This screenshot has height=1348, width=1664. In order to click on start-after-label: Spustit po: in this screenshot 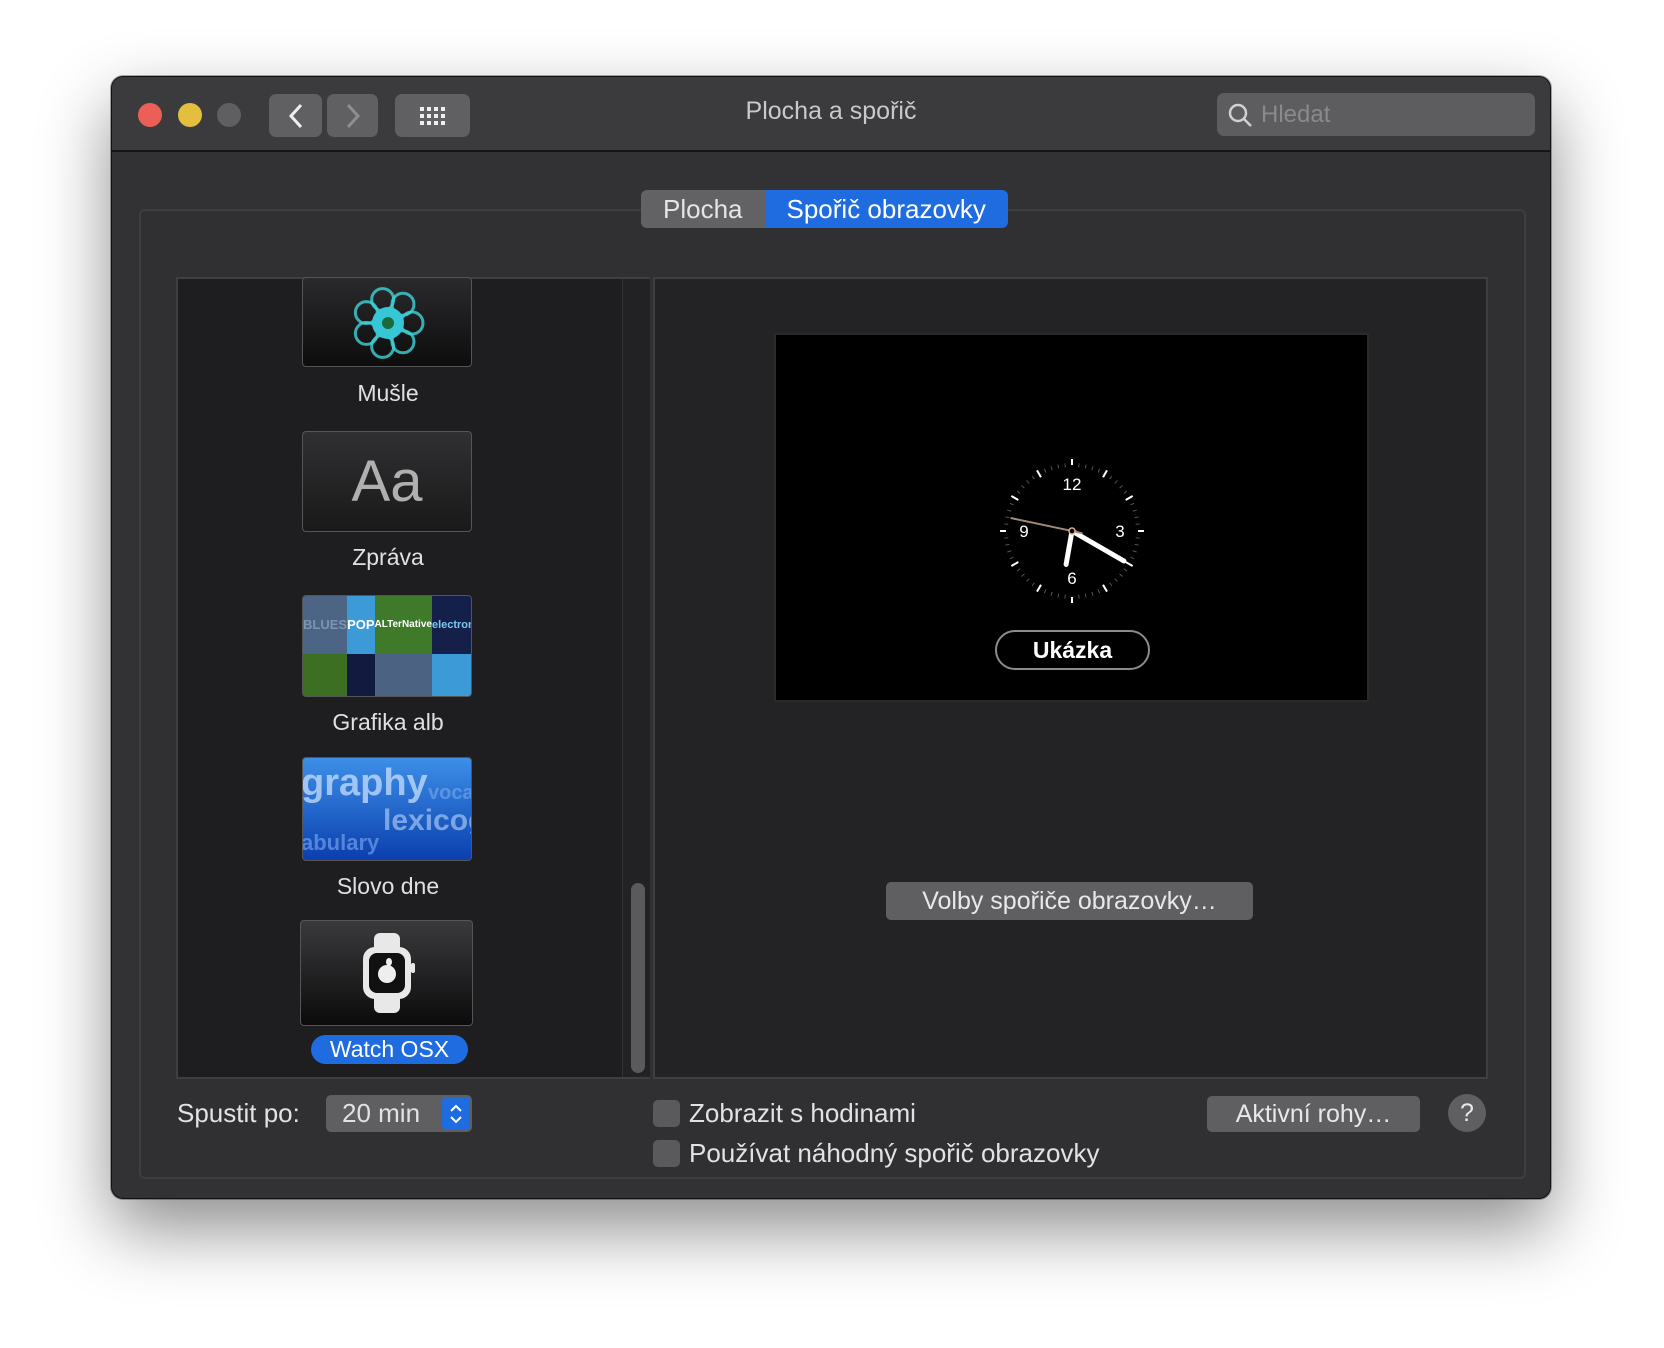, I will do `click(238, 1113)`.